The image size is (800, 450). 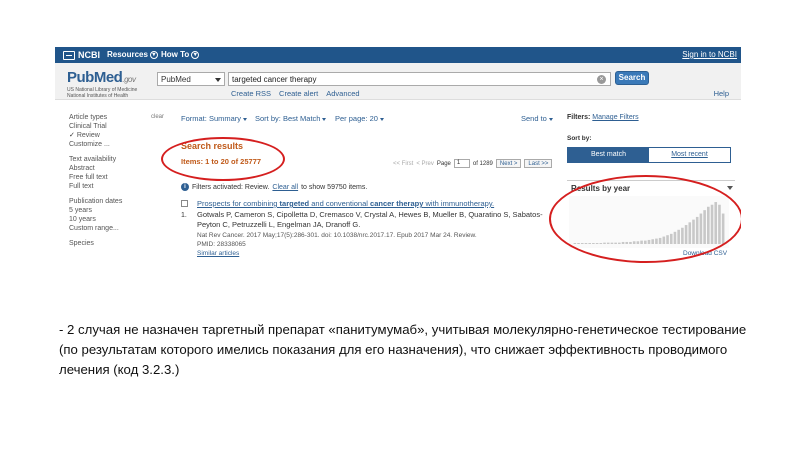 I want to click on result-number: 1., so click(x=184, y=215).